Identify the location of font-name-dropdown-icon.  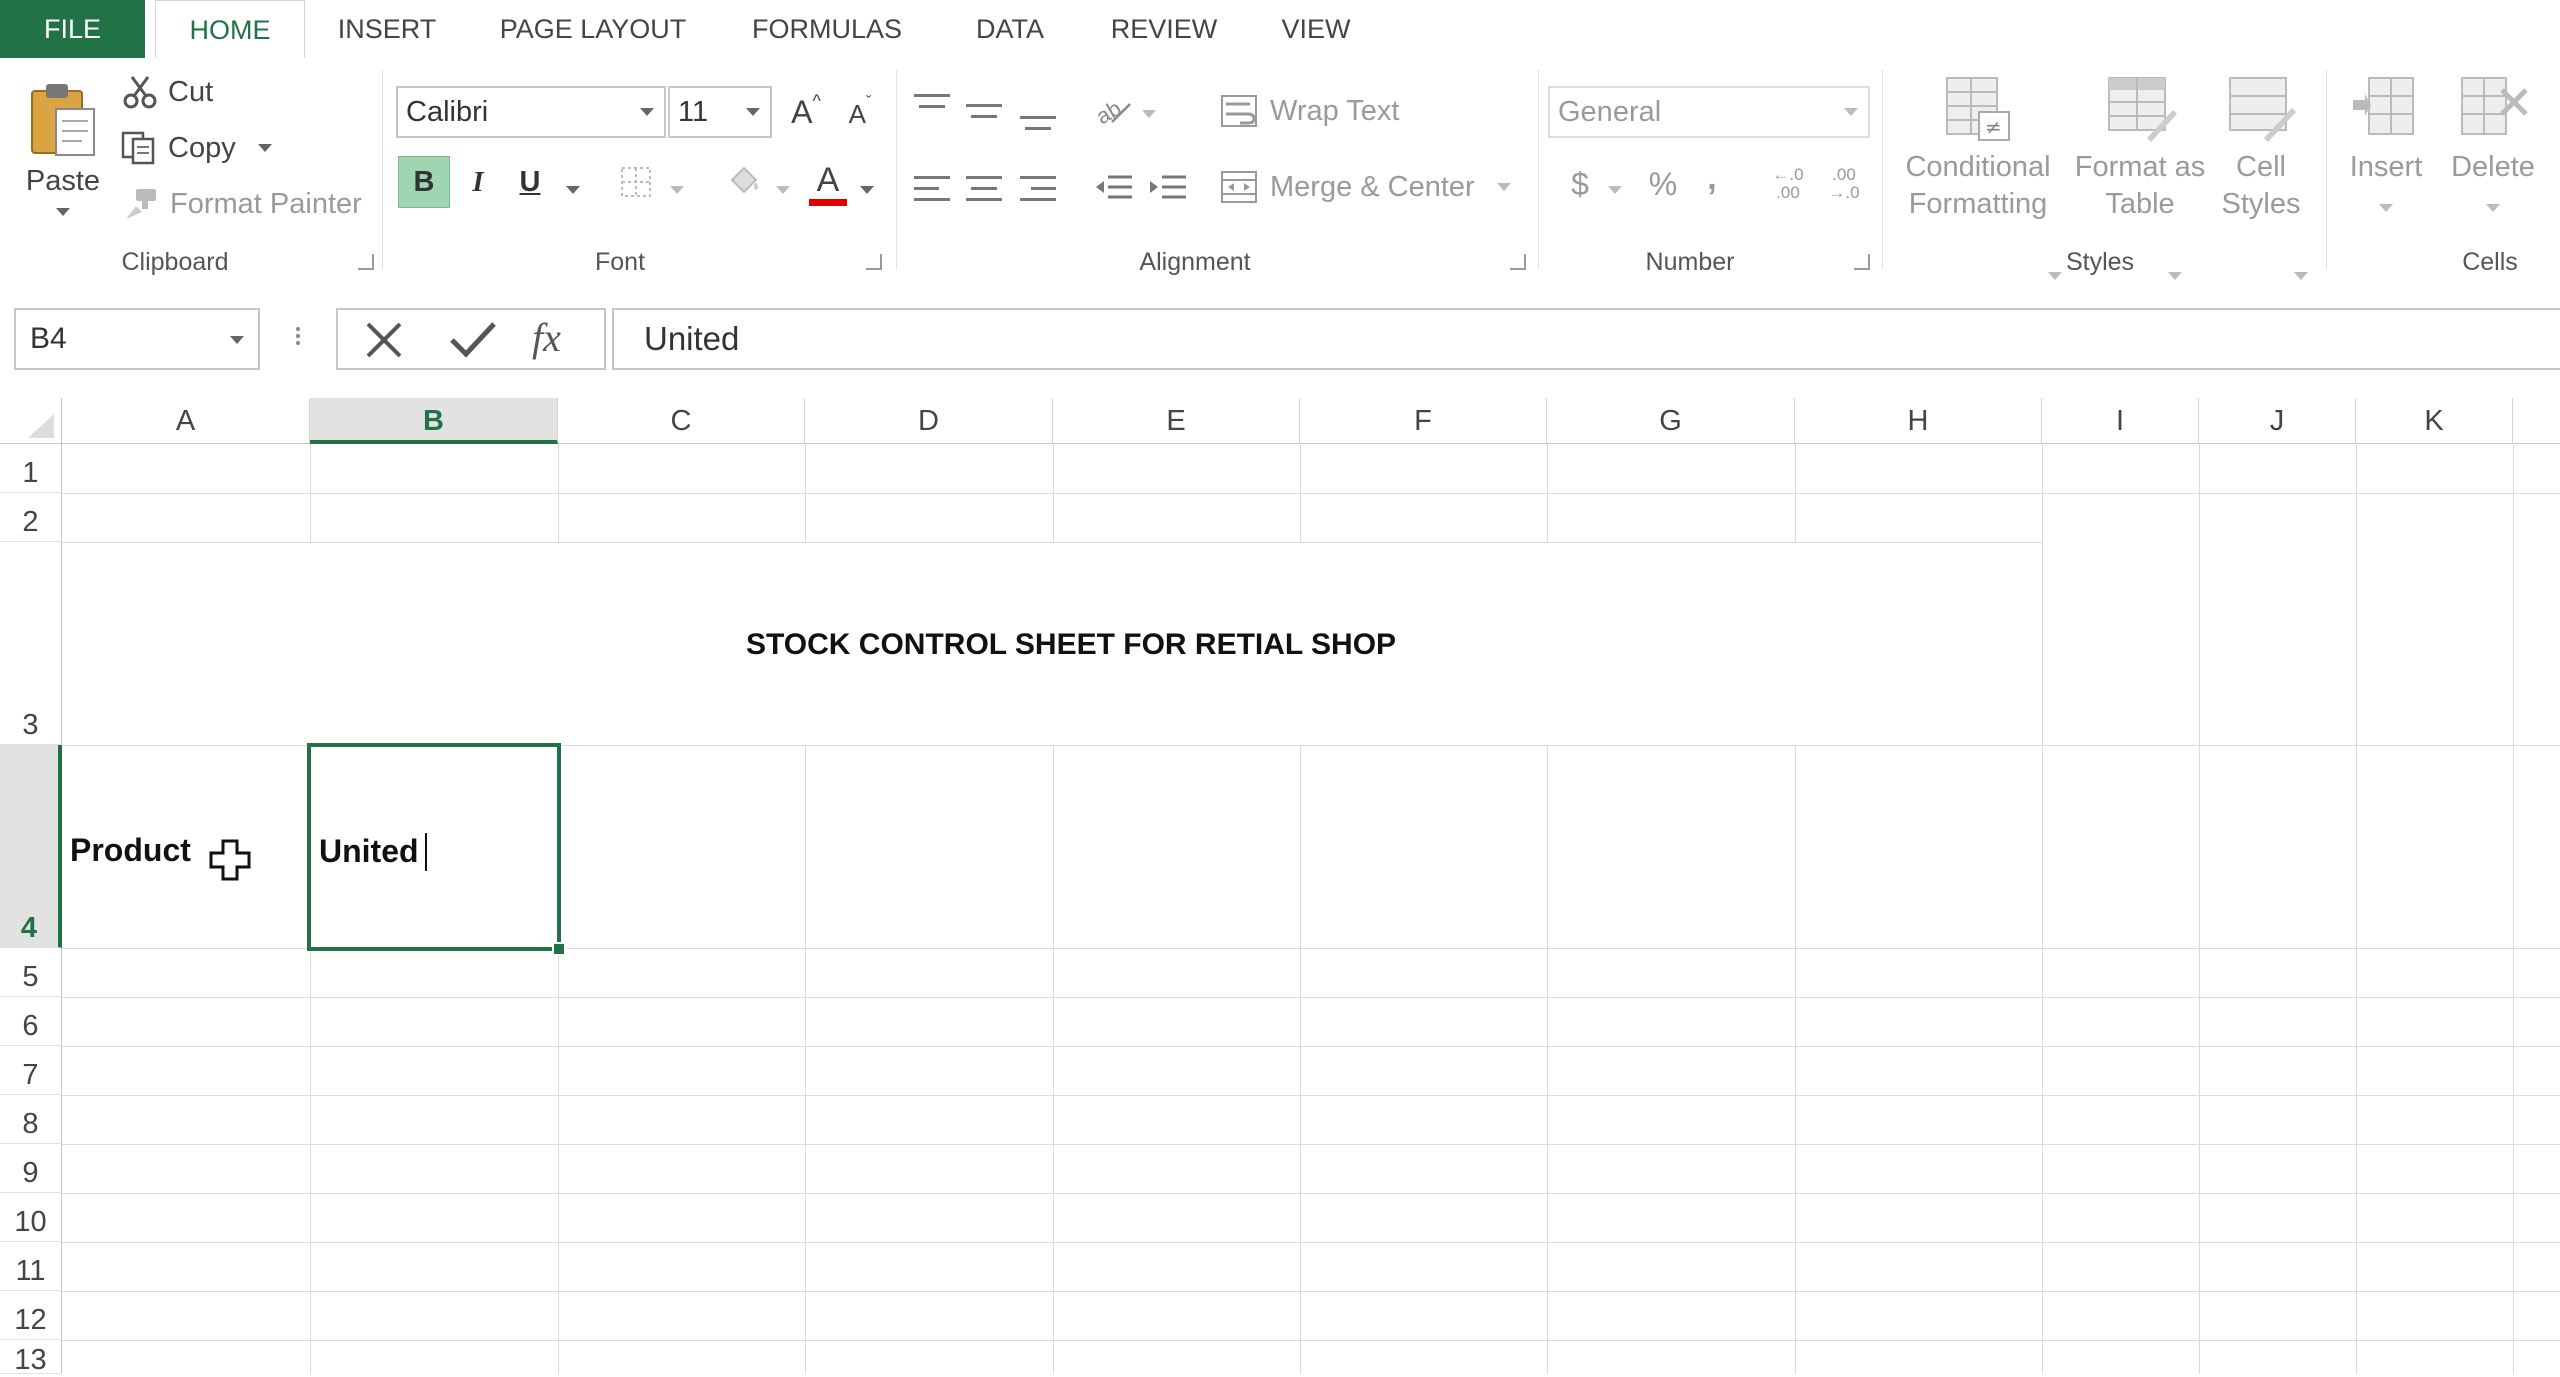
(647, 112).